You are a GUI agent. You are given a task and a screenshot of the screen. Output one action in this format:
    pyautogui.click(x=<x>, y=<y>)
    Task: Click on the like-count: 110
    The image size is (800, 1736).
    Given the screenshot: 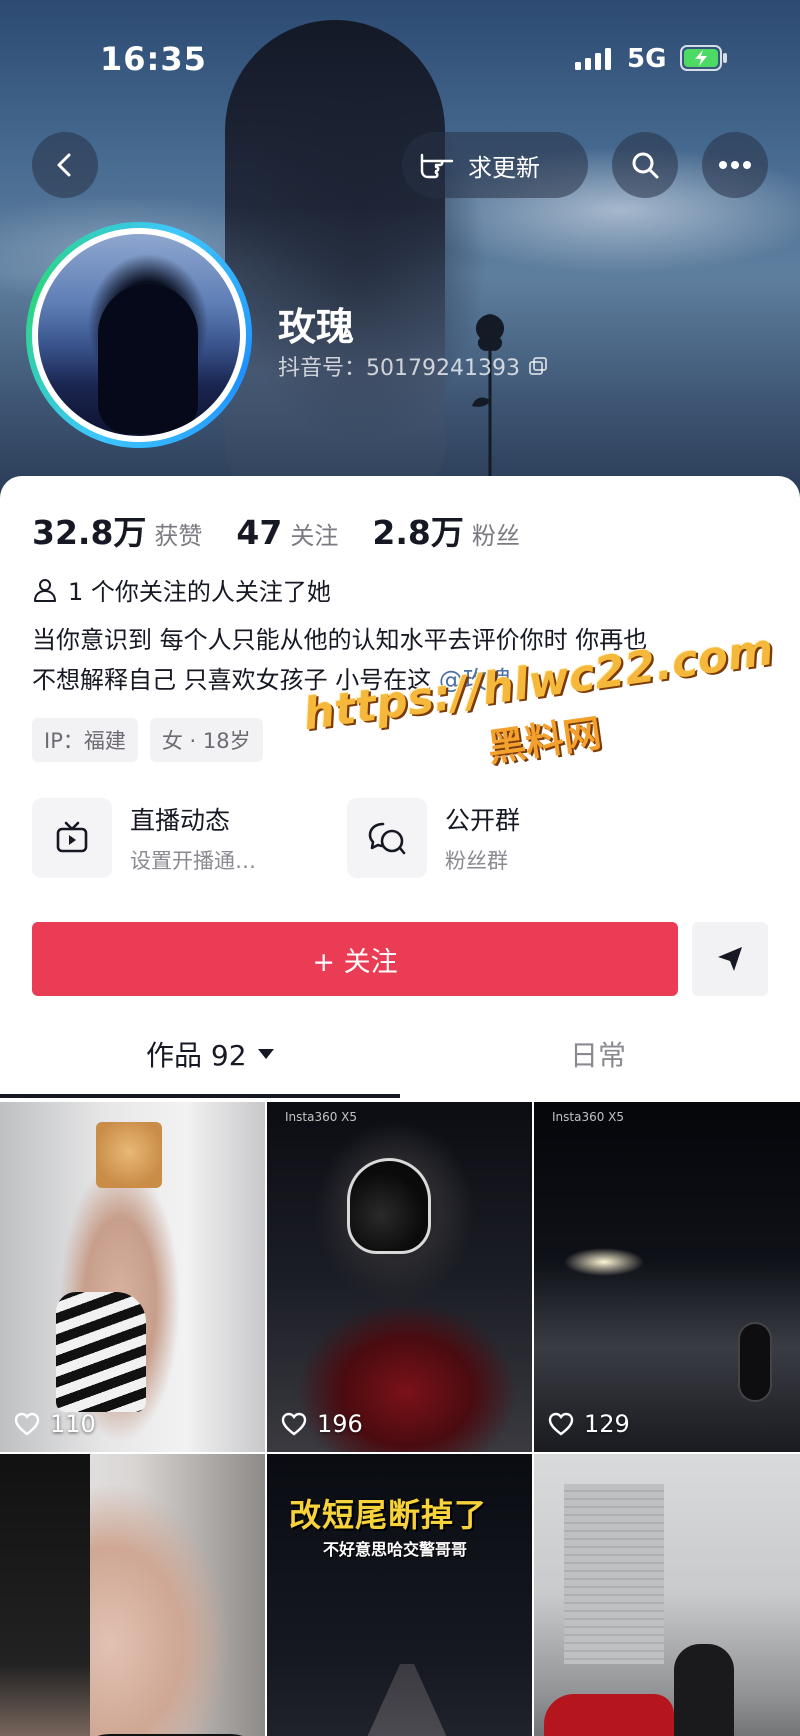 What is the action you would take?
    pyautogui.click(x=55, y=1424)
    